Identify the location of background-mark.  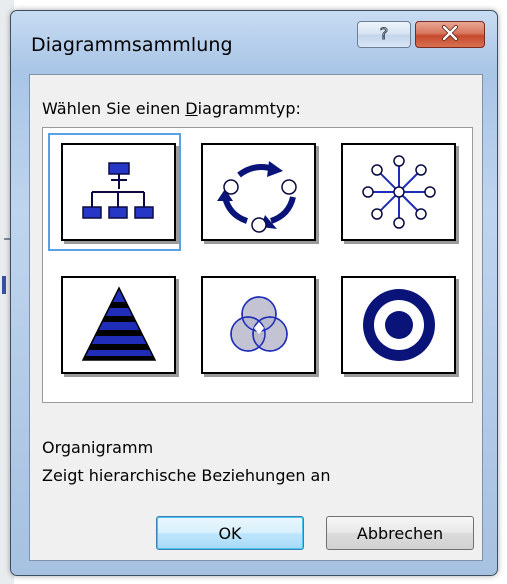
(4, 285).